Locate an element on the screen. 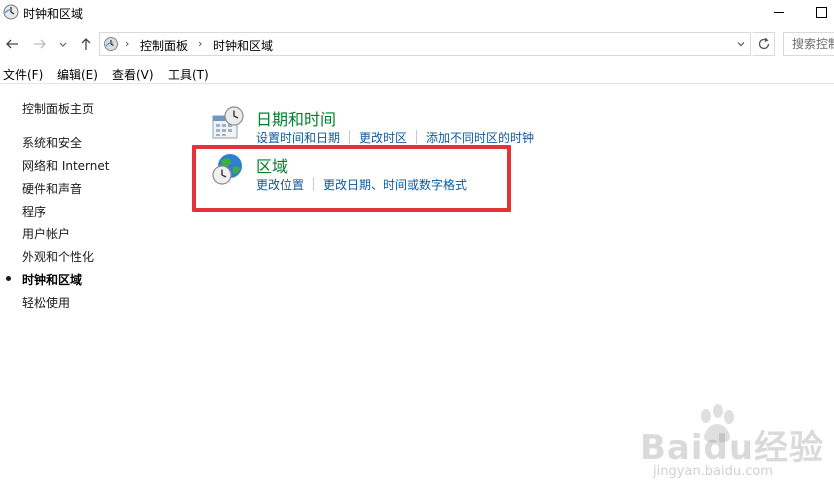 The image size is (834, 495). window-title: 时钟和区域 is located at coordinates (53, 14).